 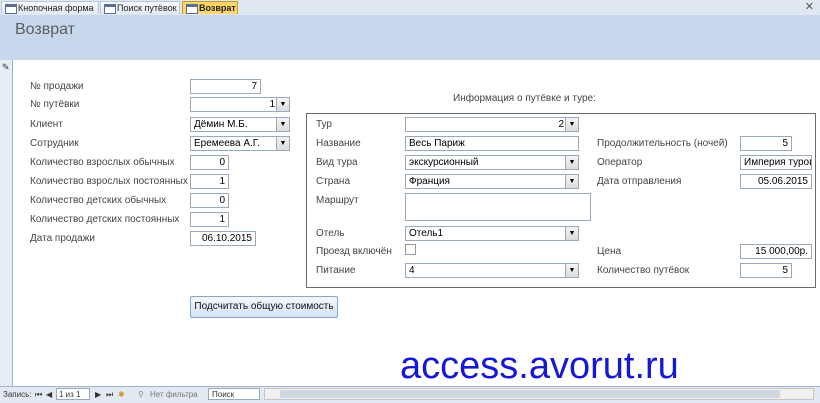 What do you see at coordinates (17, 394) in the screenshot?
I see `record-label: Запись:` at bounding box center [17, 394].